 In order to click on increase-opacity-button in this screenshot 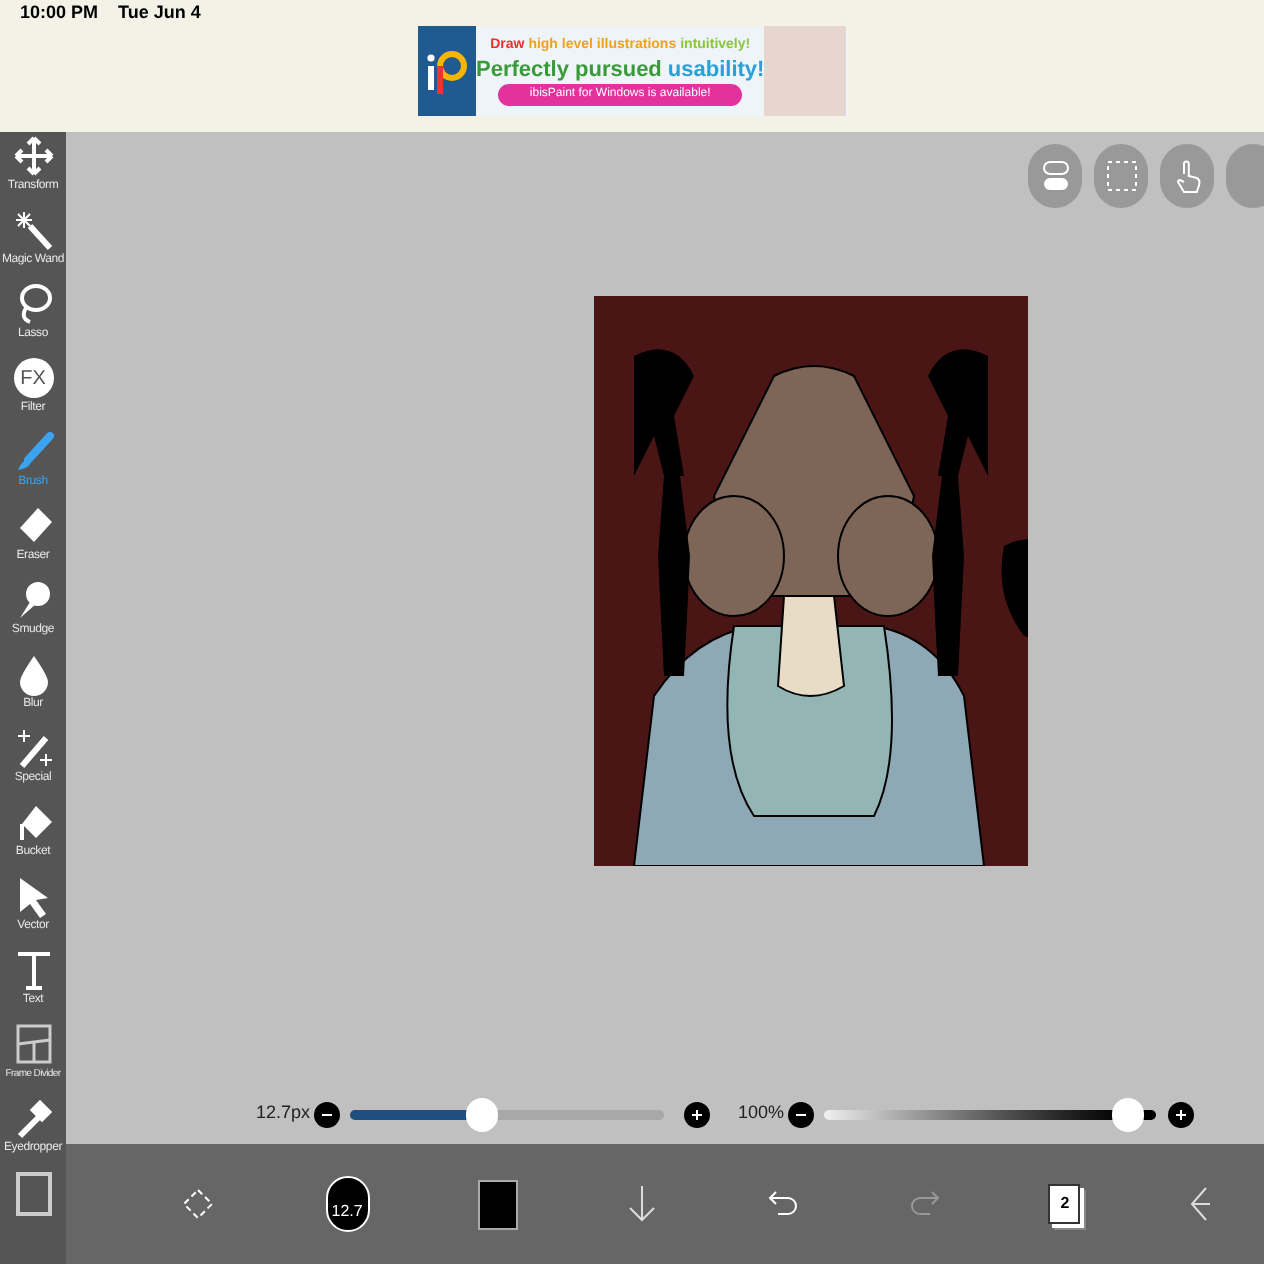, I will do `click(1181, 1114)`.